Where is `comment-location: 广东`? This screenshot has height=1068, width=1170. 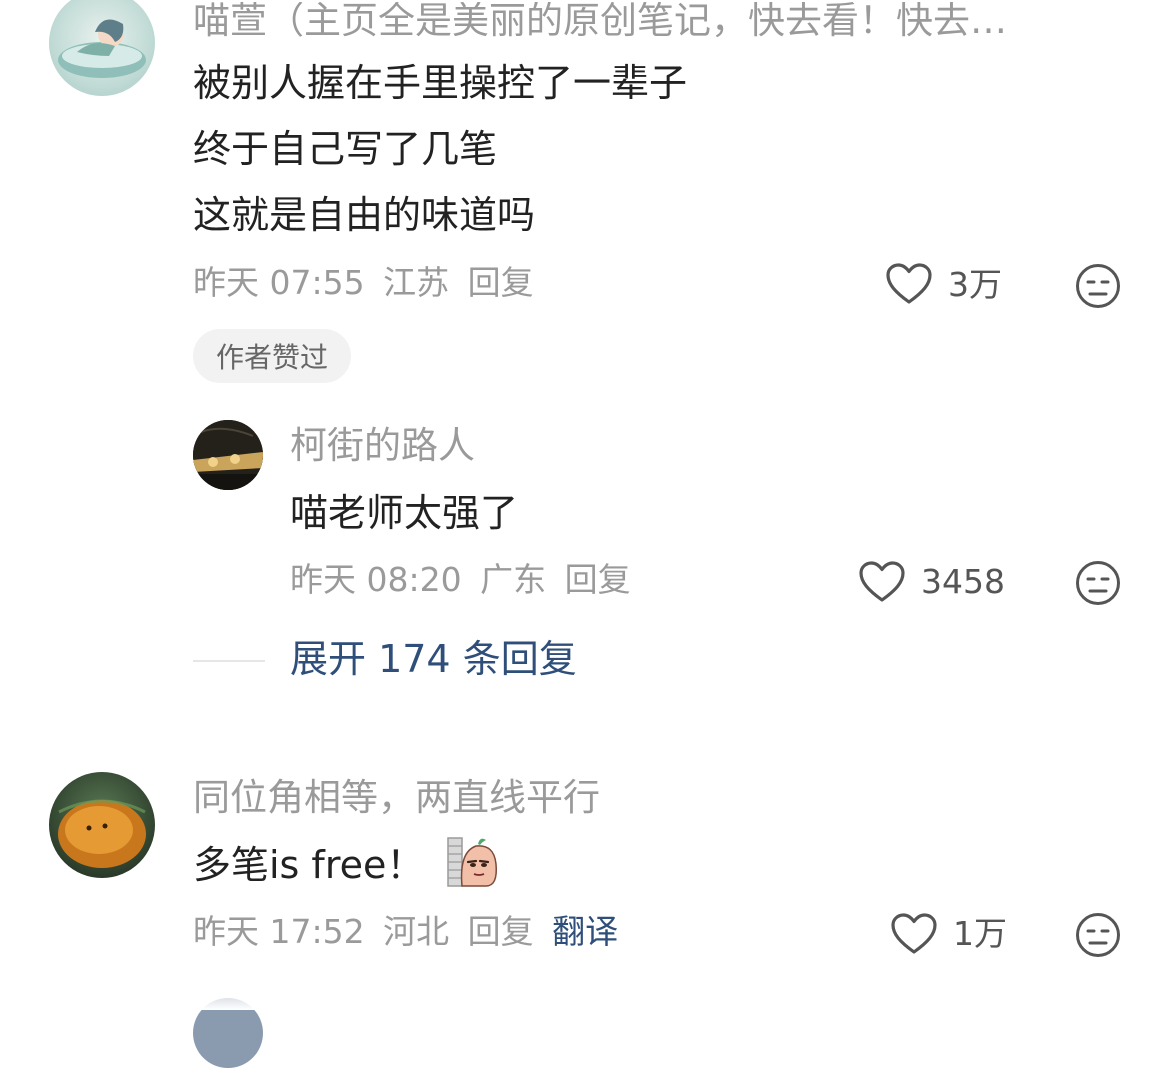
comment-location: 广东 is located at coordinates (513, 579).